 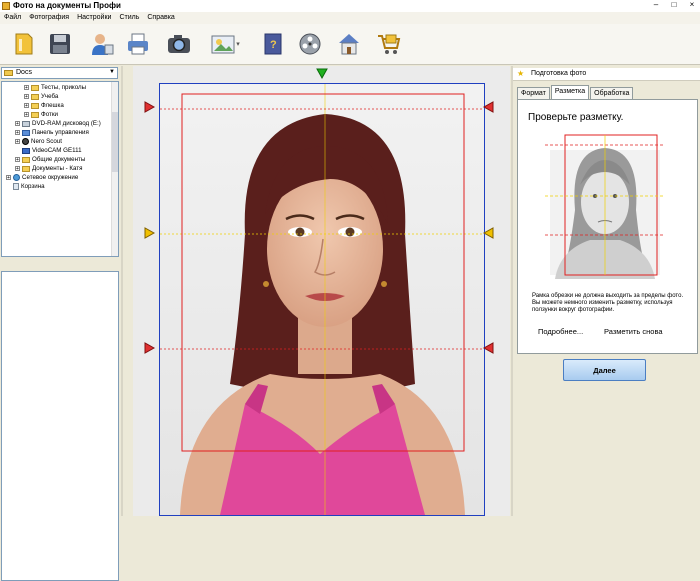 I want to click on menu-style: Стиль, so click(x=129, y=18).